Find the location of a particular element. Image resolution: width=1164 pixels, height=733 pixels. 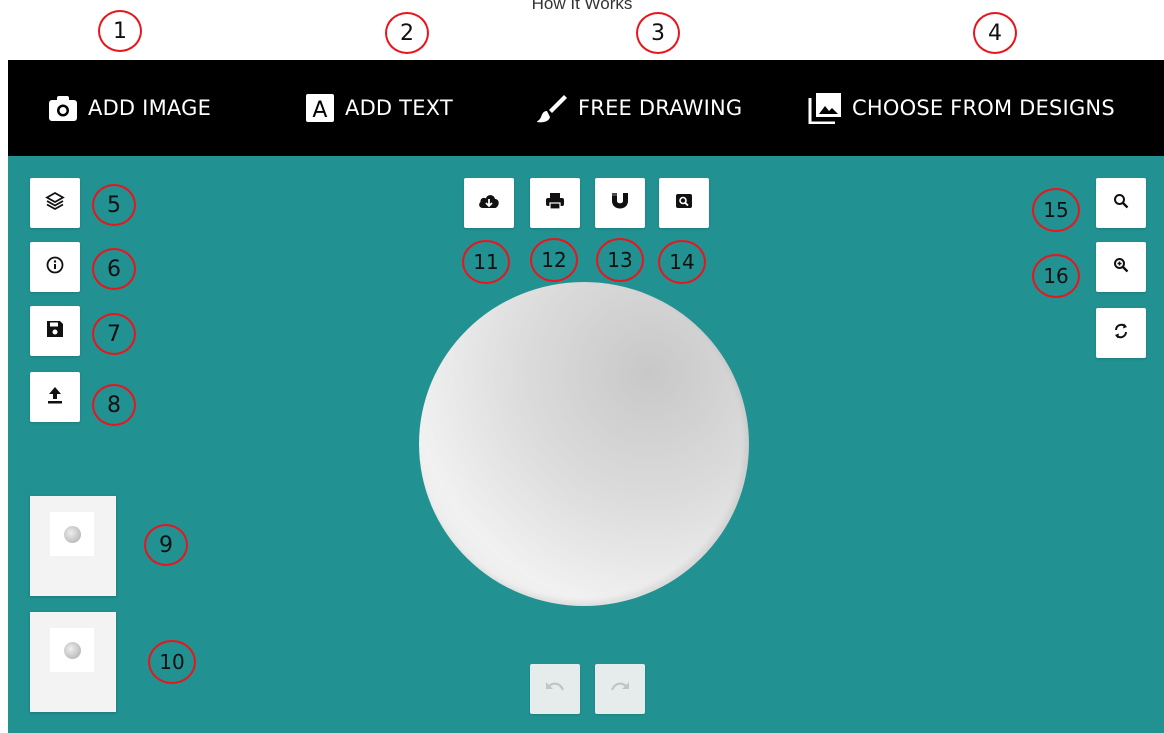

redo-icon is located at coordinates (620, 689).